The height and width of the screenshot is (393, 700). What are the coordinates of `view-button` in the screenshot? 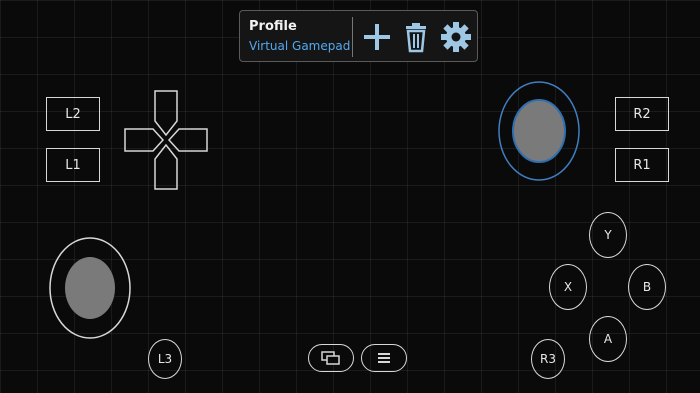 It's located at (331, 358).